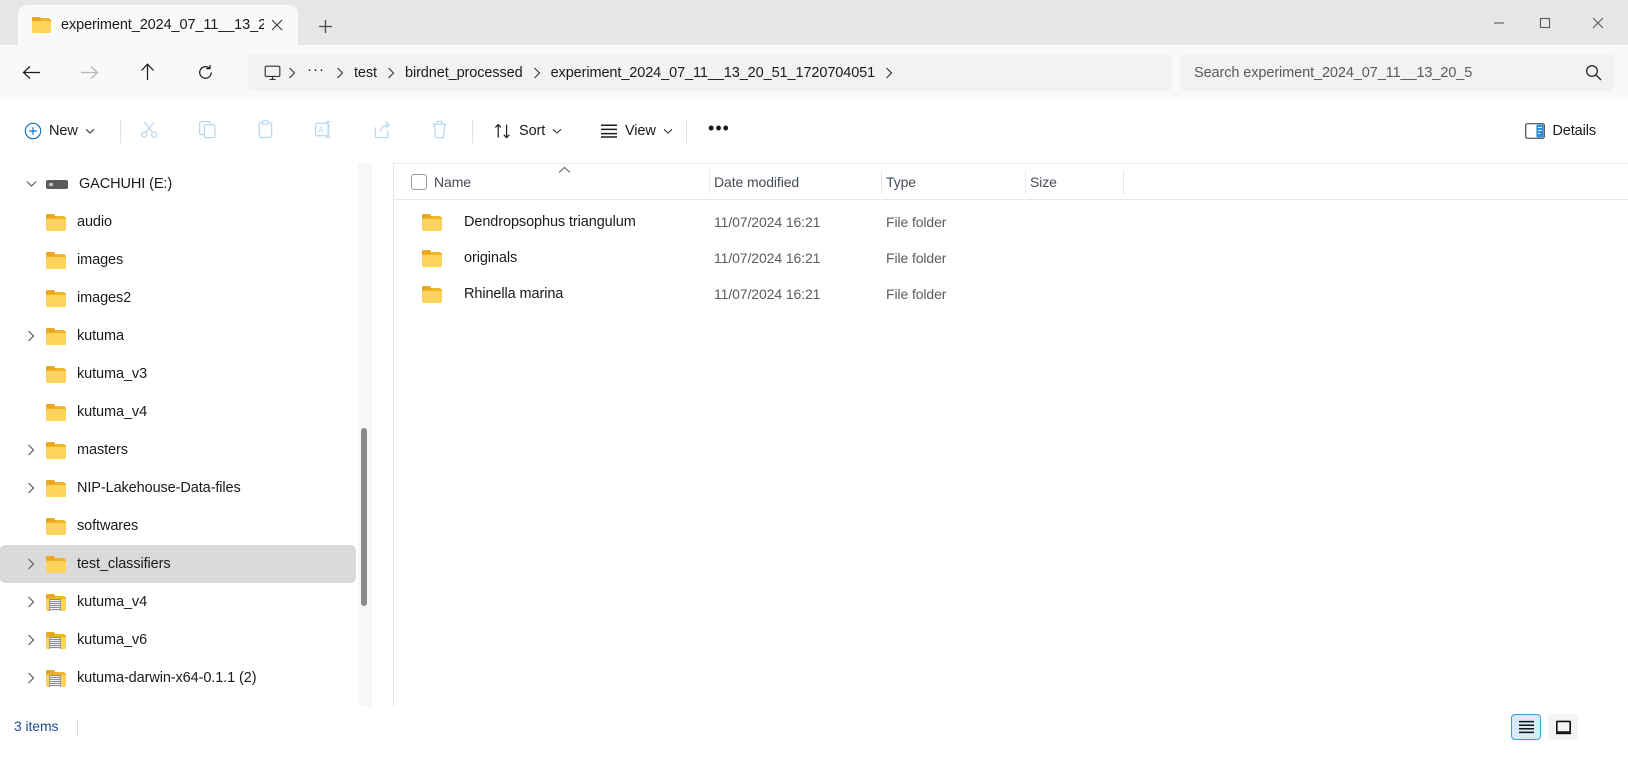 This screenshot has width=1628, height=761. I want to click on close-button, so click(1598, 22).